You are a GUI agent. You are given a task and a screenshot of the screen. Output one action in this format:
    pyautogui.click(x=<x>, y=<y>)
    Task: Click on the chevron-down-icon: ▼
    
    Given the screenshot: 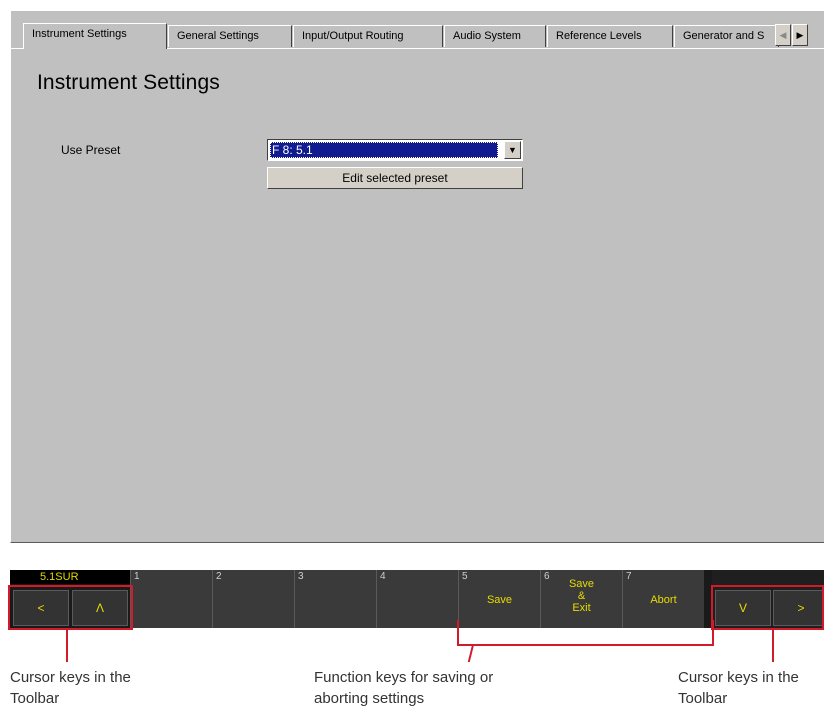 What is the action you would take?
    pyautogui.click(x=512, y=150)
    